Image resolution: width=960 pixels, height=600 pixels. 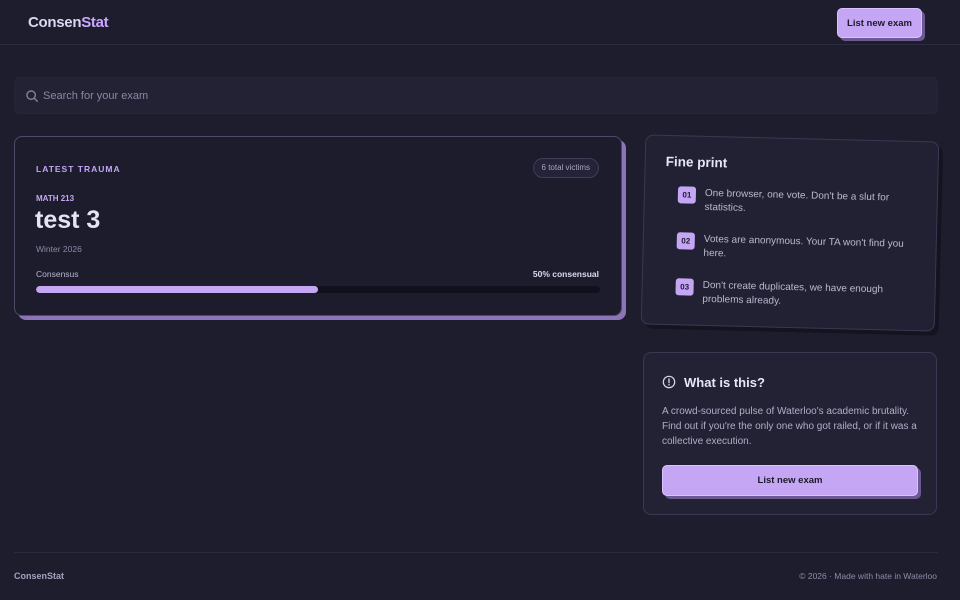 I want to click on footer-divider, so click(x=476, y=552).